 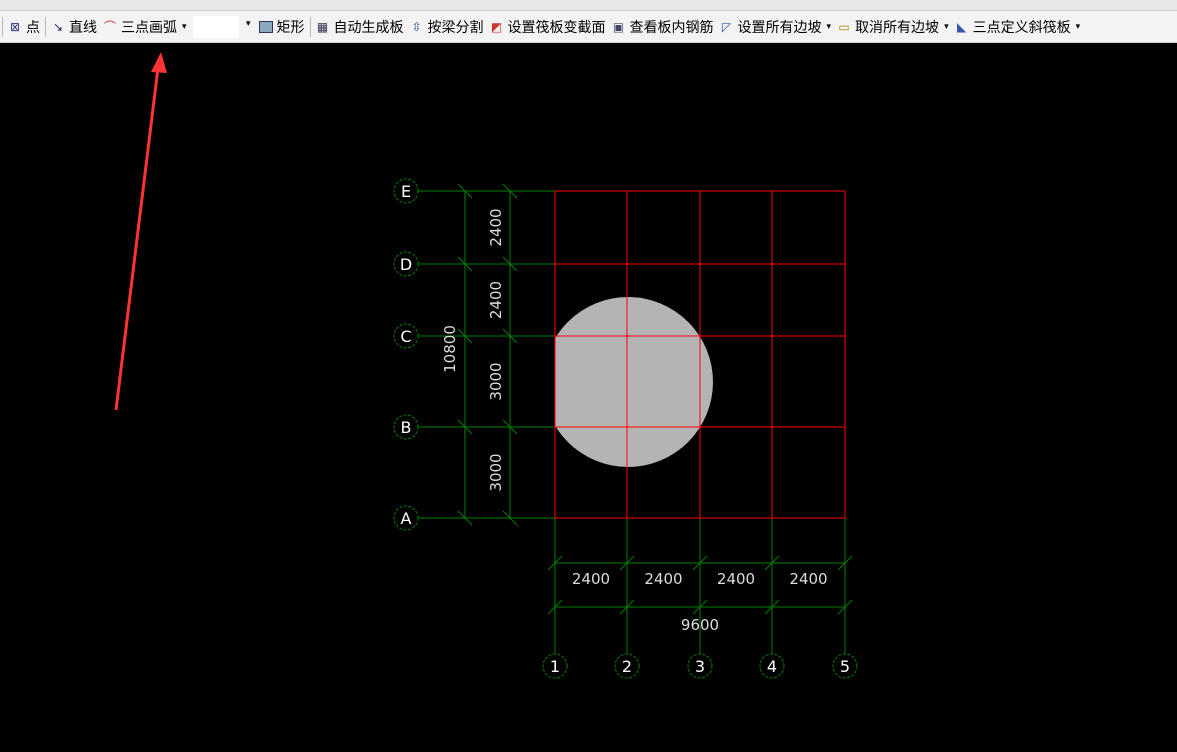 I want to click on col-axis-label: 5, so click(x=845, y=666).